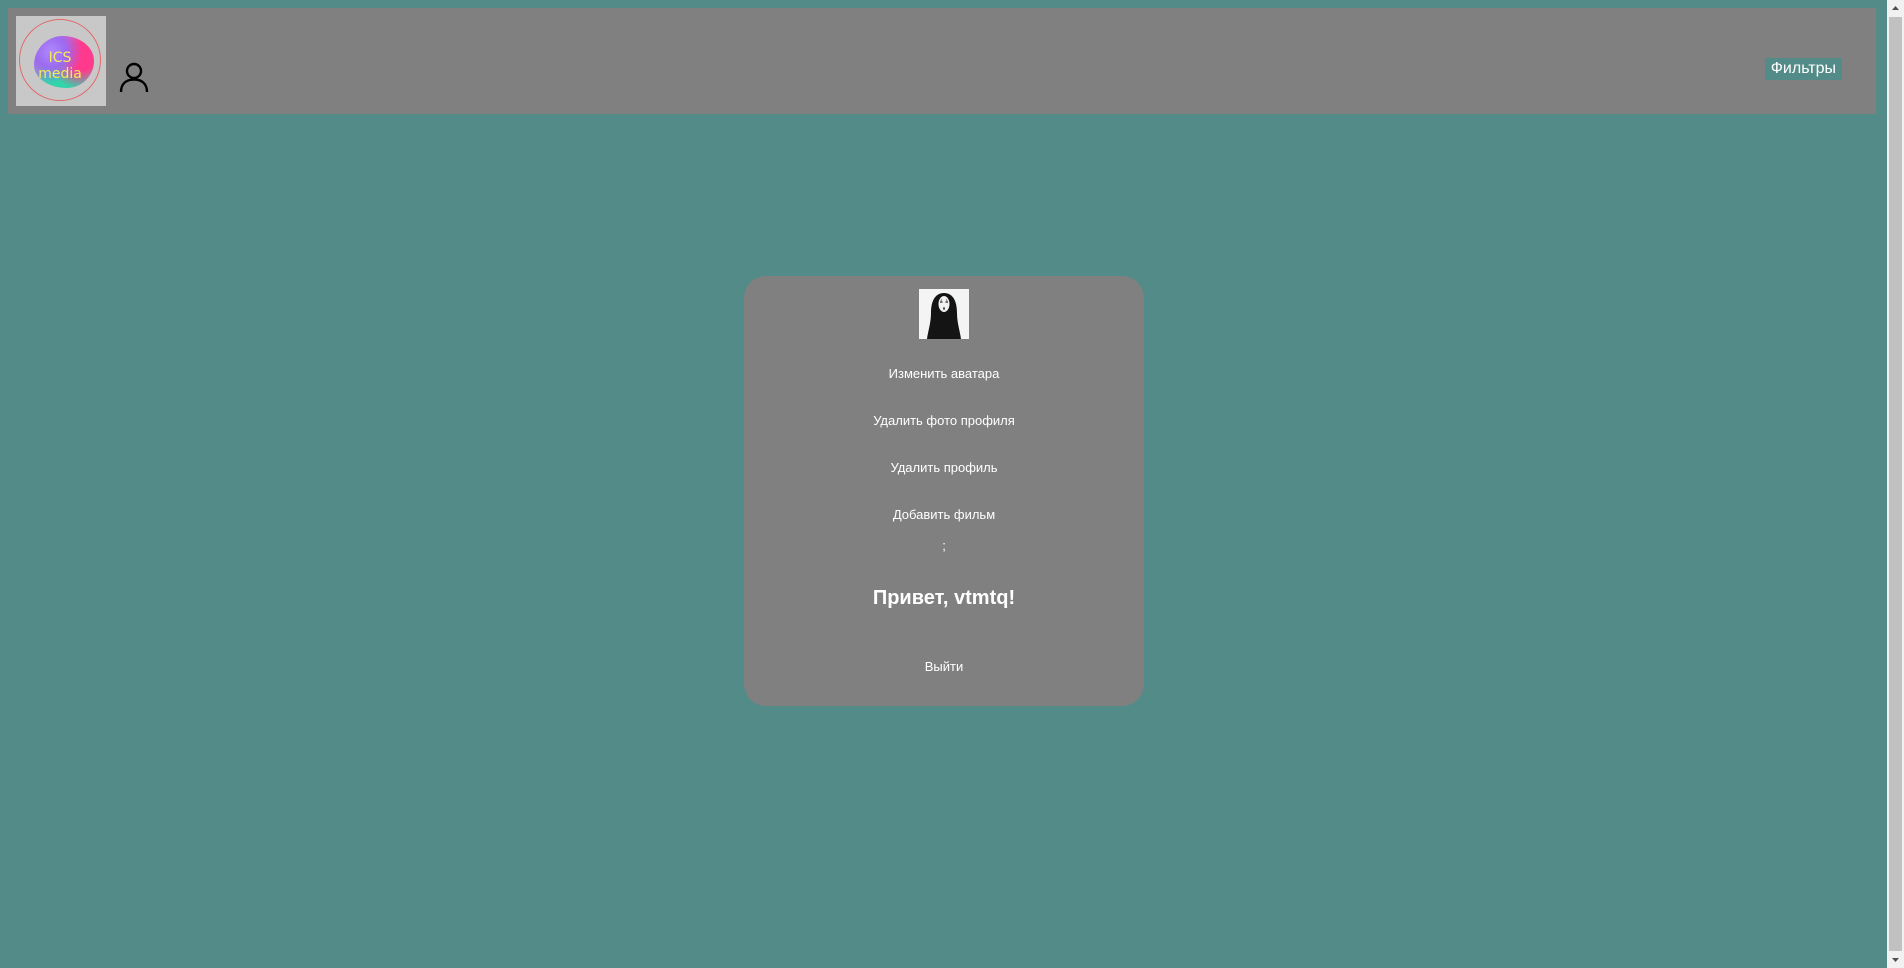 This screenshot has width=1904, height=968. I want to click on logo: ICS media, so click(61, 61).